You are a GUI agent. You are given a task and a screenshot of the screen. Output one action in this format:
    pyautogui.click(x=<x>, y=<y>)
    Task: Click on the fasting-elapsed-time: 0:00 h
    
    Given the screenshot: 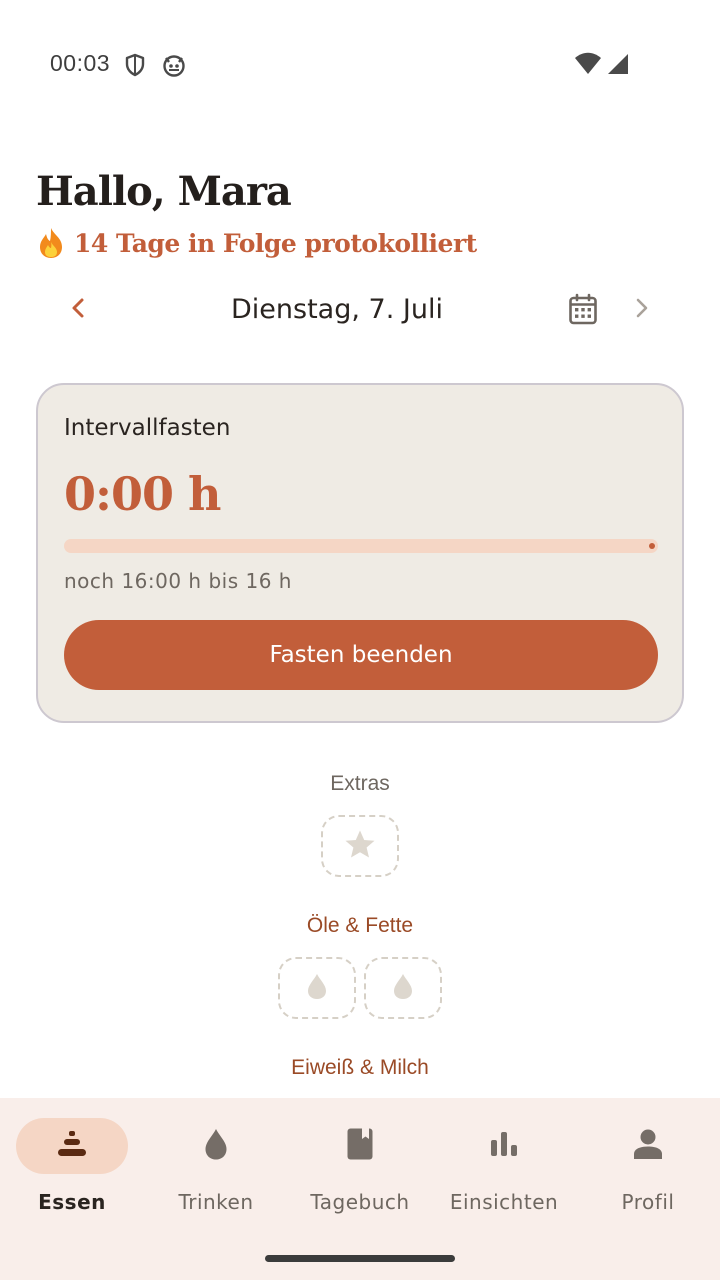 What is the action you would take?
    pyautogui.click(x=142, y=494)
    